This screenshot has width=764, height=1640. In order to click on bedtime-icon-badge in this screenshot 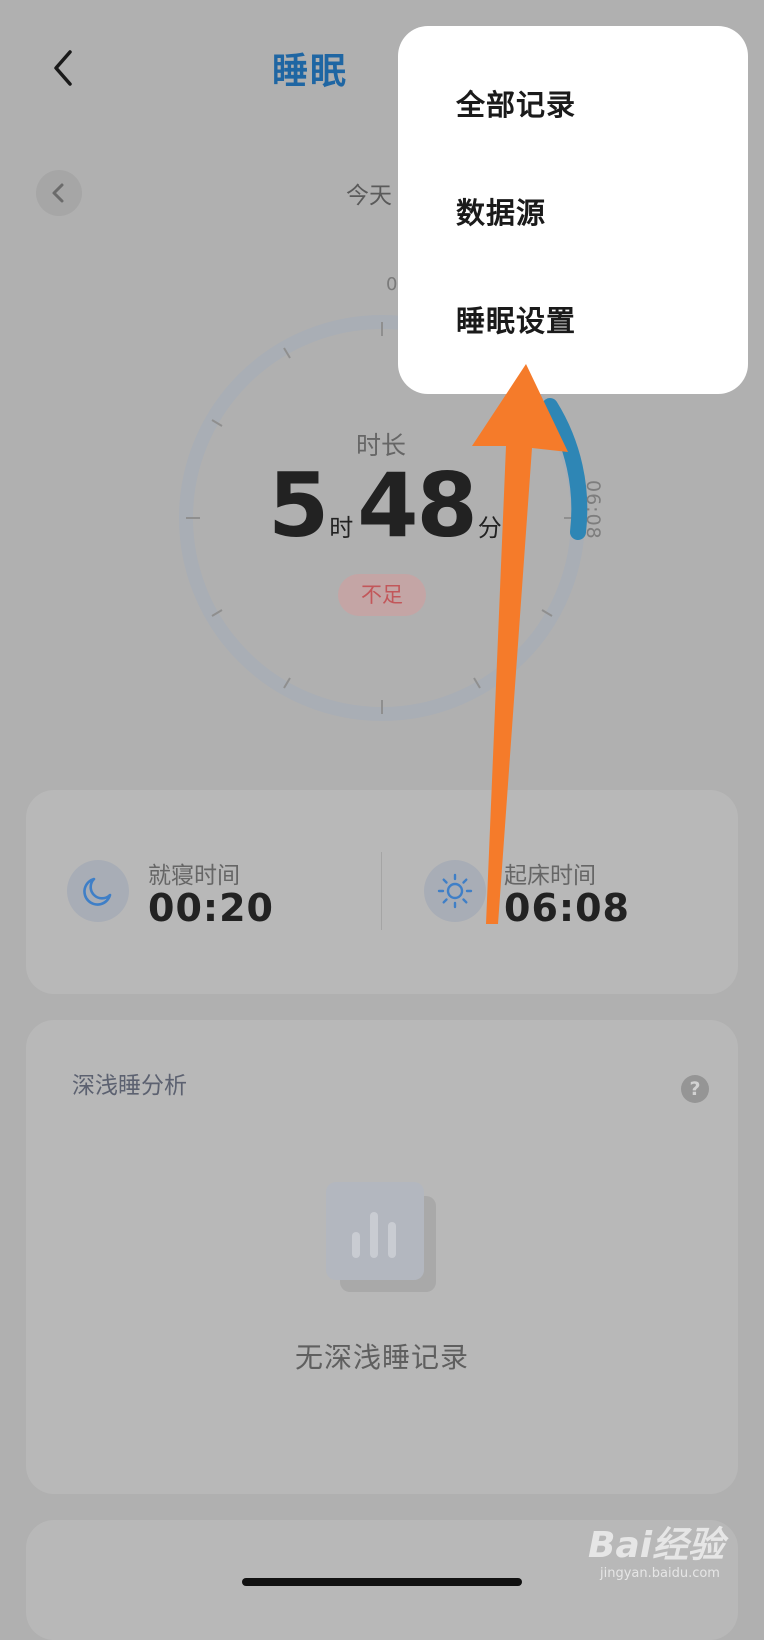, I will do `click(98, 891)`.